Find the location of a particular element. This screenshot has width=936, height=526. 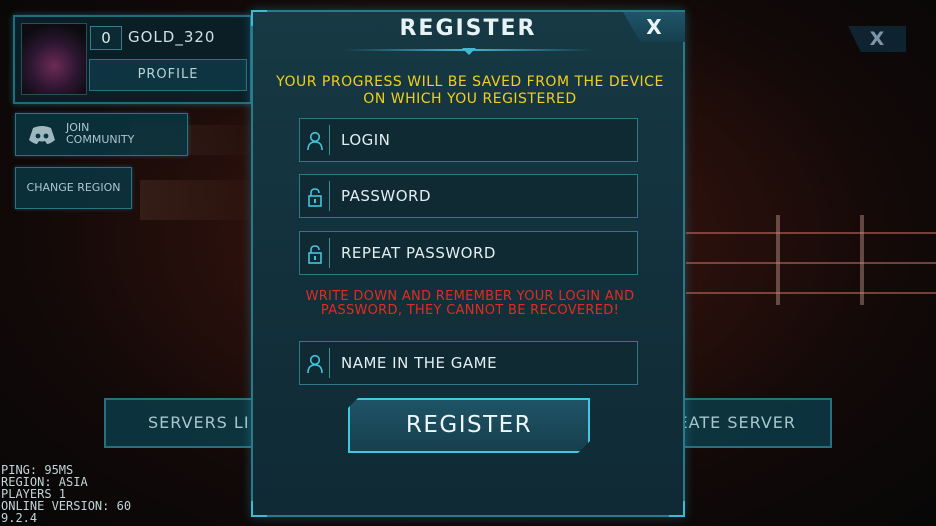

servers-list-button: SERVERS LI is located at coordinates (184, 423).